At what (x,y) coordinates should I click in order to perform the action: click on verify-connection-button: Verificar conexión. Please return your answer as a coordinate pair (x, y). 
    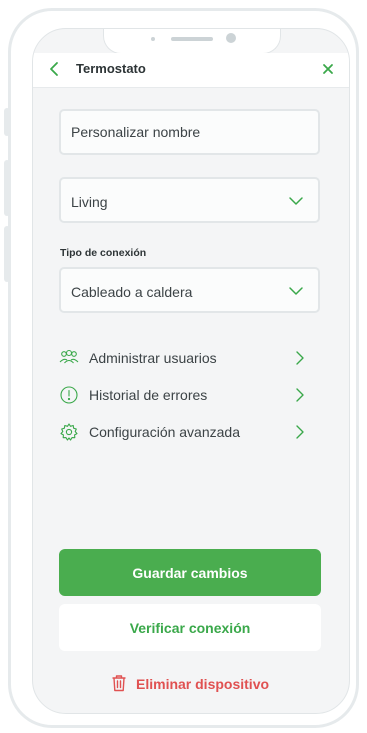
    Looking at the image, I should click on (190, 627).